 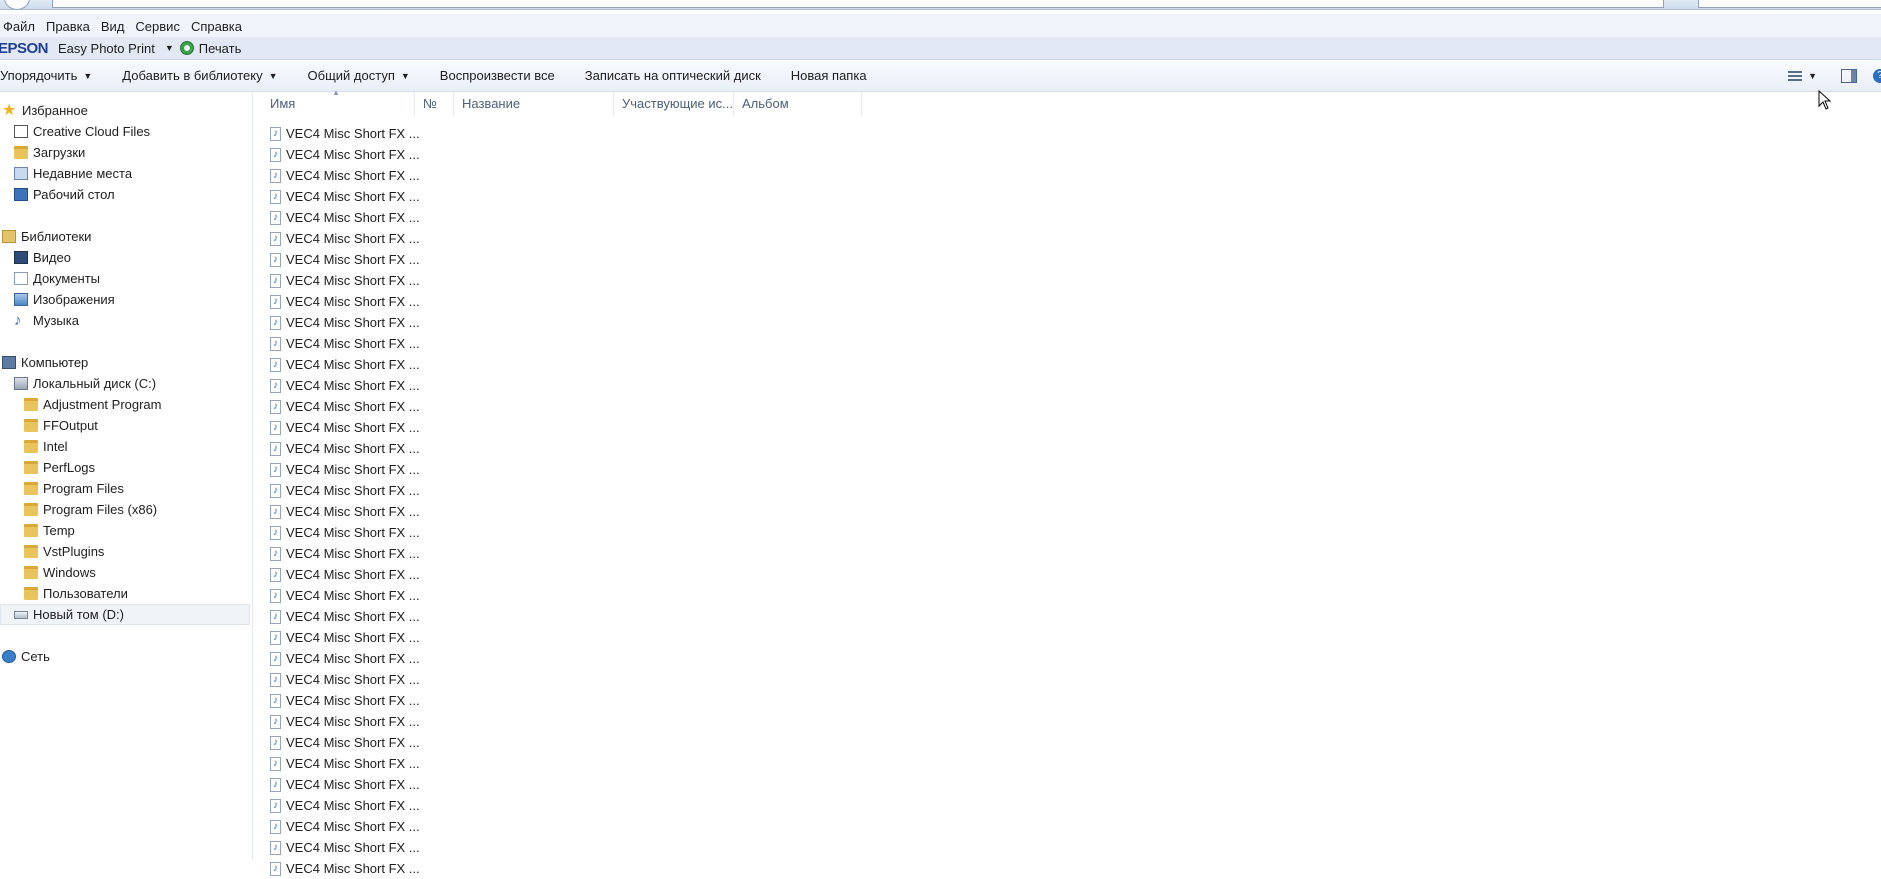 I want to click on nav-creative-cloud: Creative Cloud Files, so click(x=82, y=131).